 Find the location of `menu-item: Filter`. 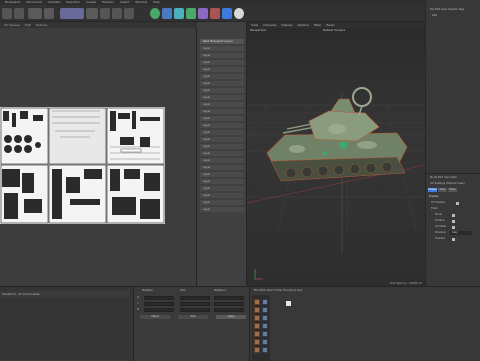

menu-item: Filter is located at coordinates (317, 25).